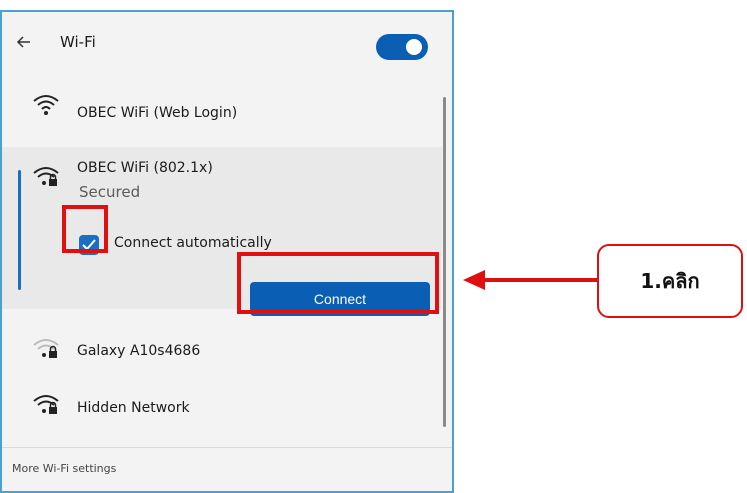  Describe the element at coordinates (110, 192) in the screenshot. I see `network-status: Secured` at that location.